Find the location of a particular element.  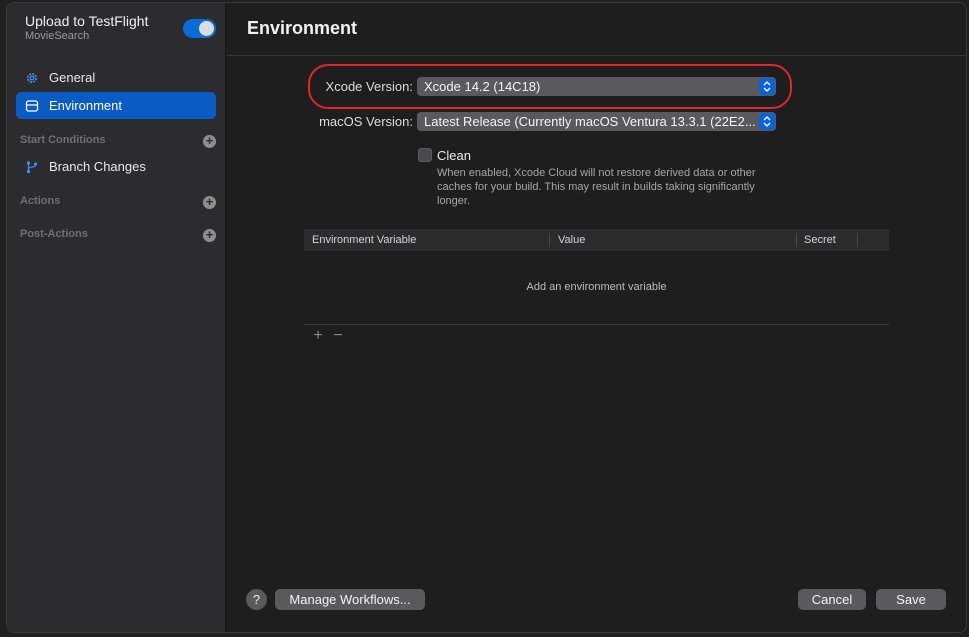

add-variable-button: + is located at coordinates (318, 336).